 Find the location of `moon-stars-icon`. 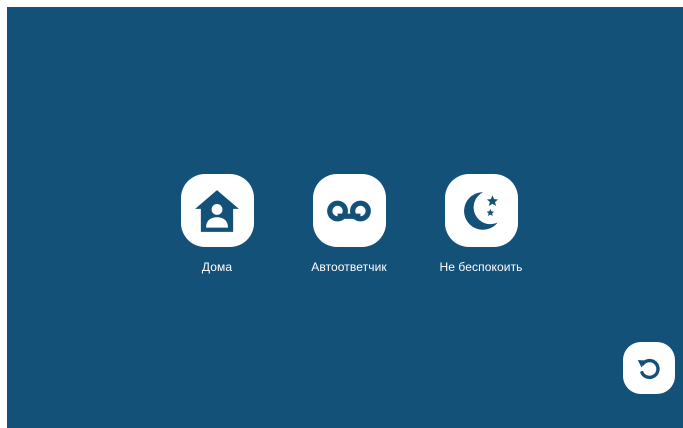

moon-stars-icon is located at coordinates (481, 210).